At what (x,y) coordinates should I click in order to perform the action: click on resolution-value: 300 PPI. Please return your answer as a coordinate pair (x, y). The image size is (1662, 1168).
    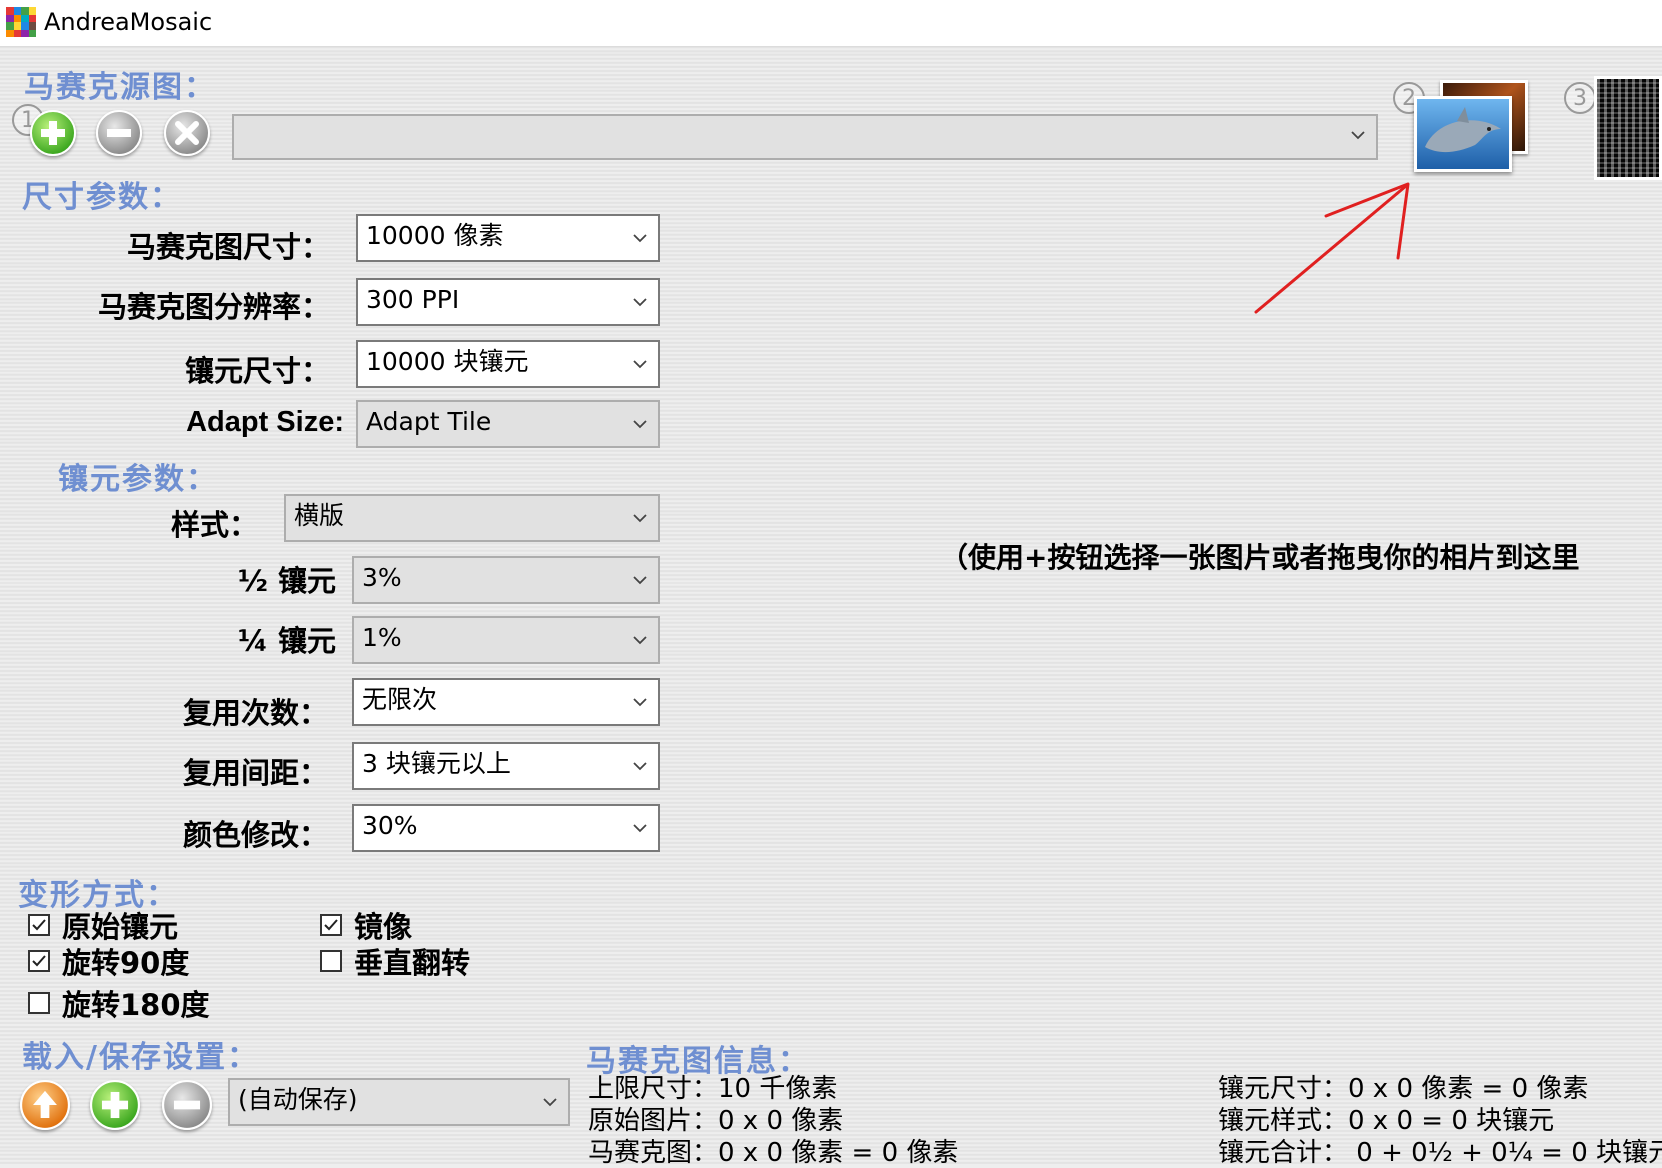
    Looking at the image, I should click on (413, 299).